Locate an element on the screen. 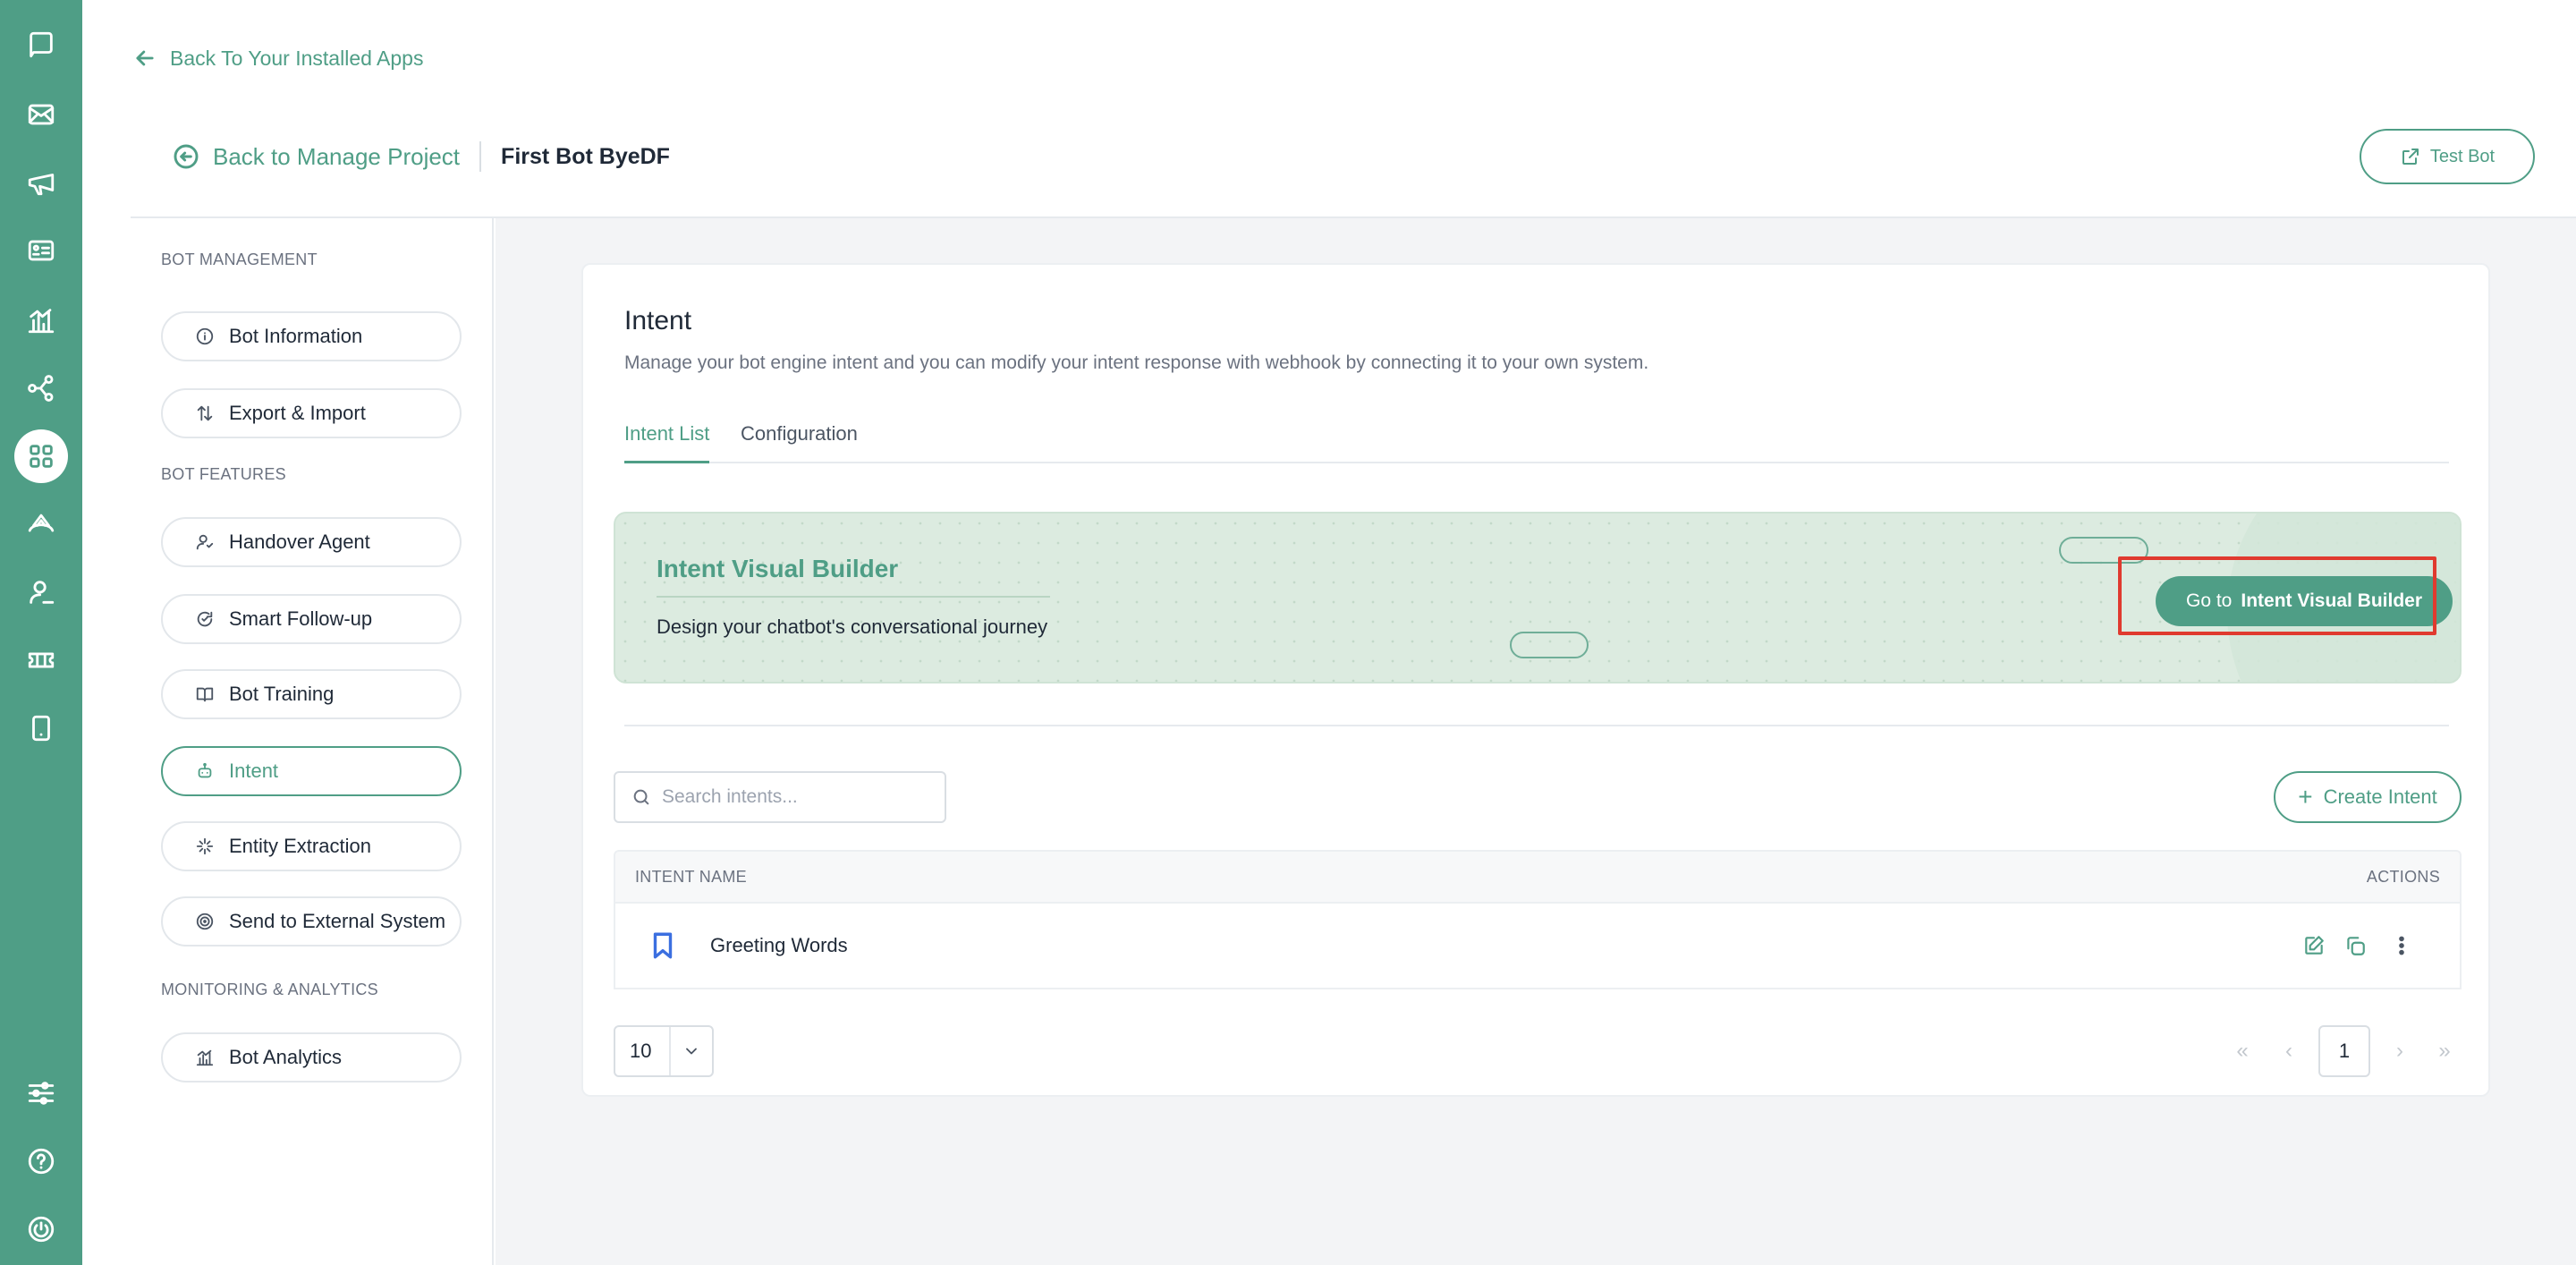 The image size is (2576, 1265). test-bot-button: Test Bot is located at coordinates (2447, 156).